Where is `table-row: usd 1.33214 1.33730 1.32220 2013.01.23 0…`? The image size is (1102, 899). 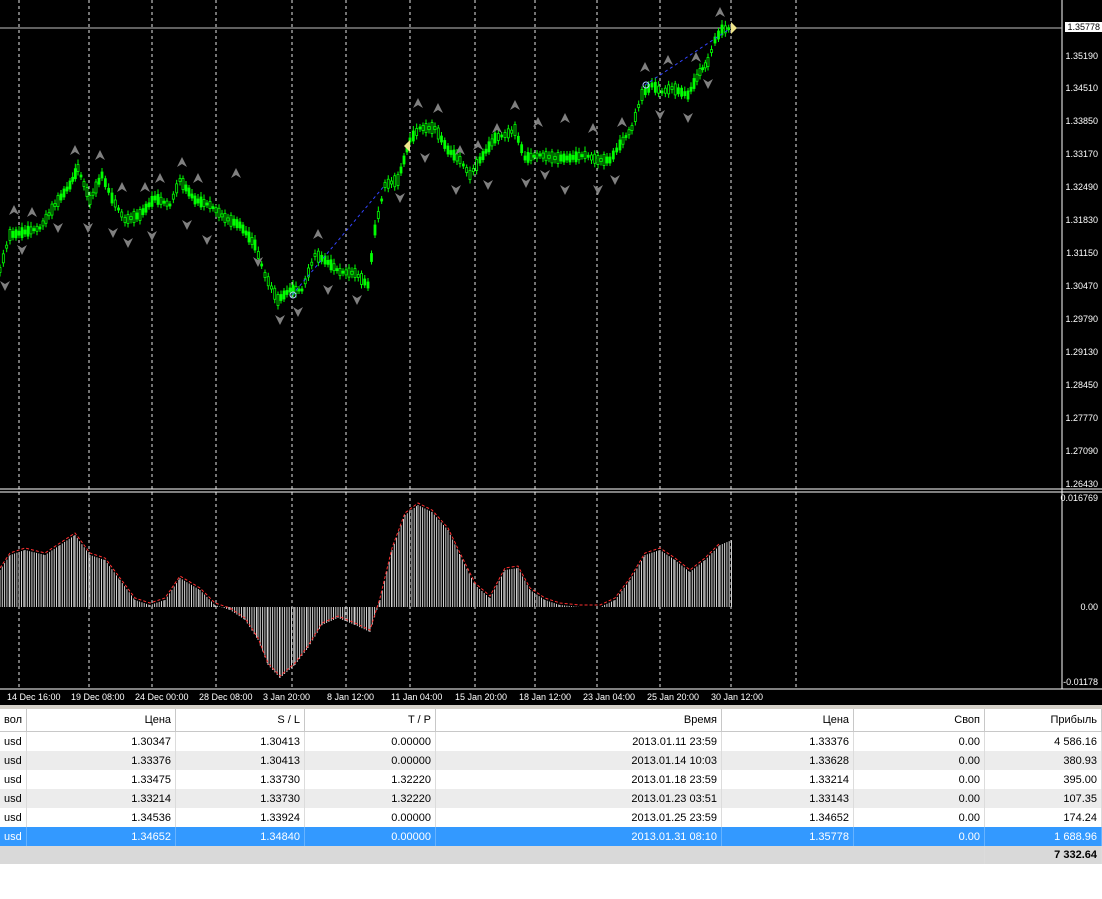
table-row: usd 1.33214 1.33730 1.32220 2013.01.23 0… is located at coordinates (551, 798).